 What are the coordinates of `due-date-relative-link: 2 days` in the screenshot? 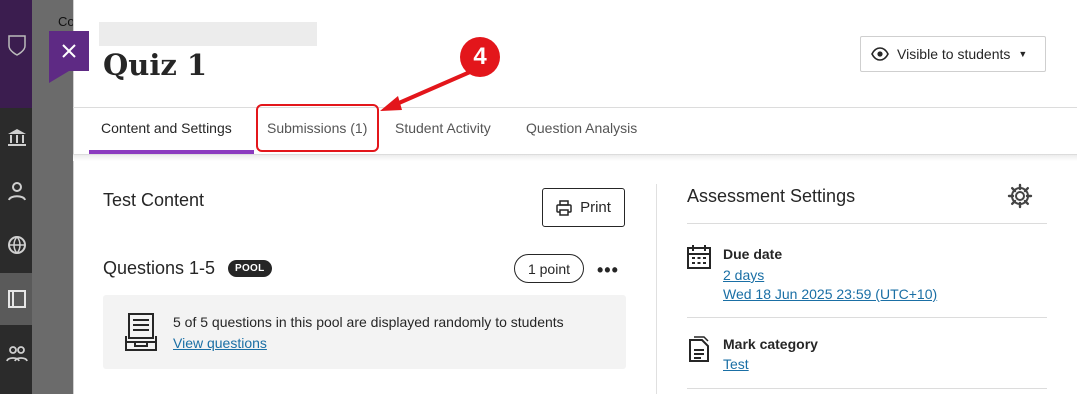 It's located at (743, 275).